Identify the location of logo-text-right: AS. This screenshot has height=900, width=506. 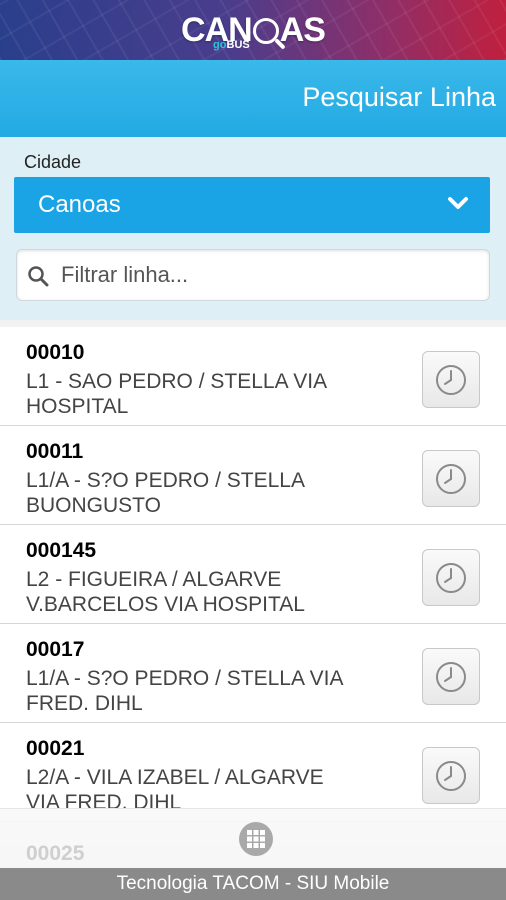
(302, 30).